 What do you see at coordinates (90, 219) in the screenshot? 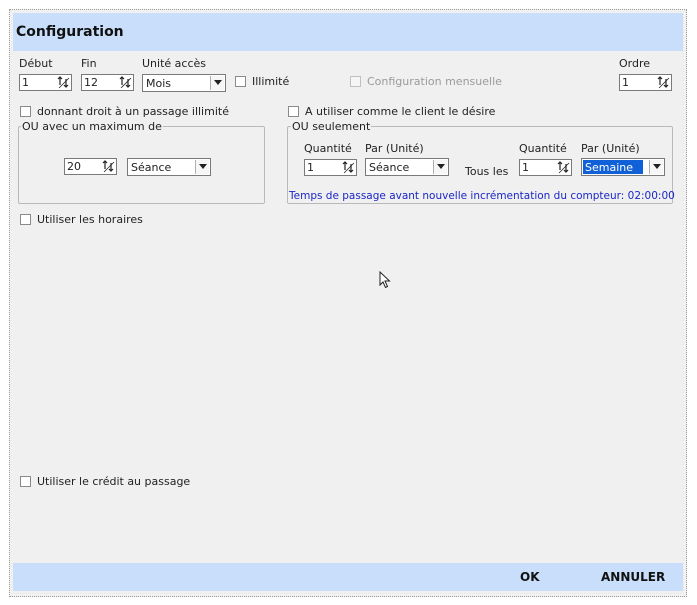
I see `horaires-label: Utiliser les horaires` at bounding box center [90, 219].